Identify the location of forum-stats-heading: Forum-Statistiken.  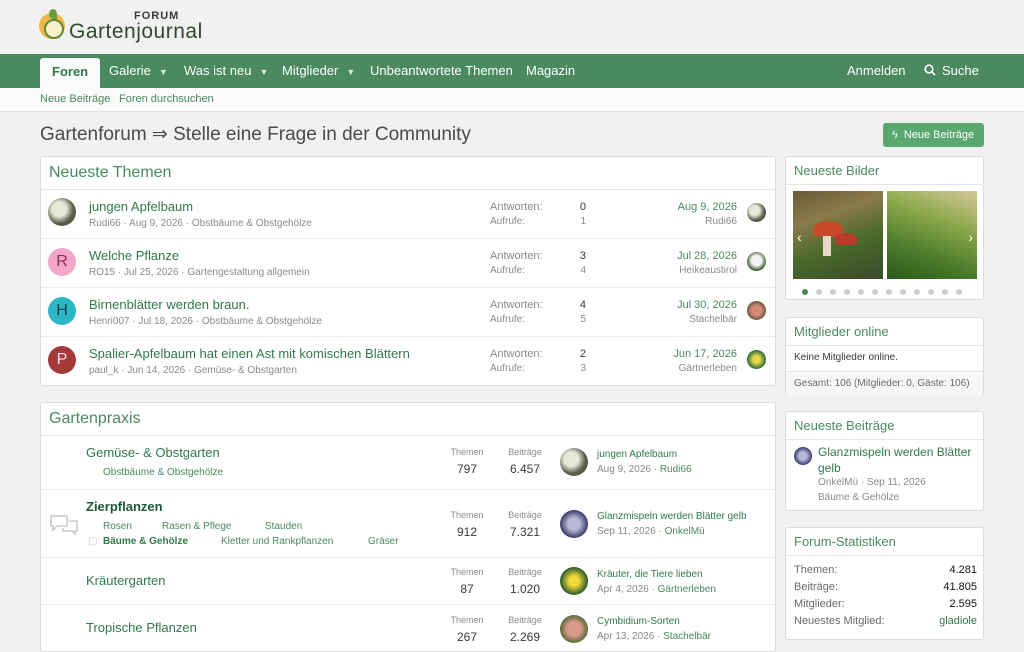
(884, 542).